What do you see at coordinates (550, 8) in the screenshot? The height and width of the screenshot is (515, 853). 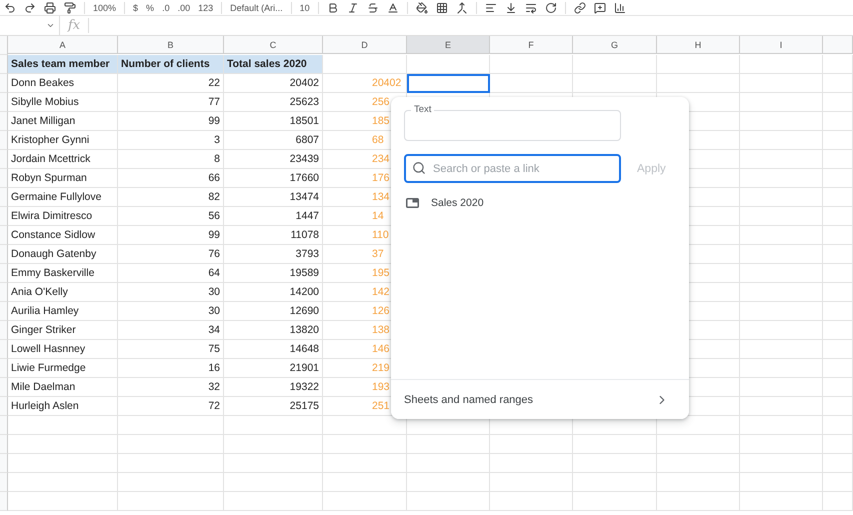 I see `rotate-icon` at bounding box center [550, 8].